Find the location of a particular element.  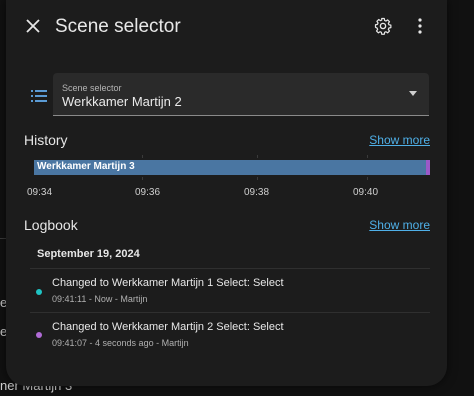

dialog-header: Scene selector is located at coordinates (226, 28).